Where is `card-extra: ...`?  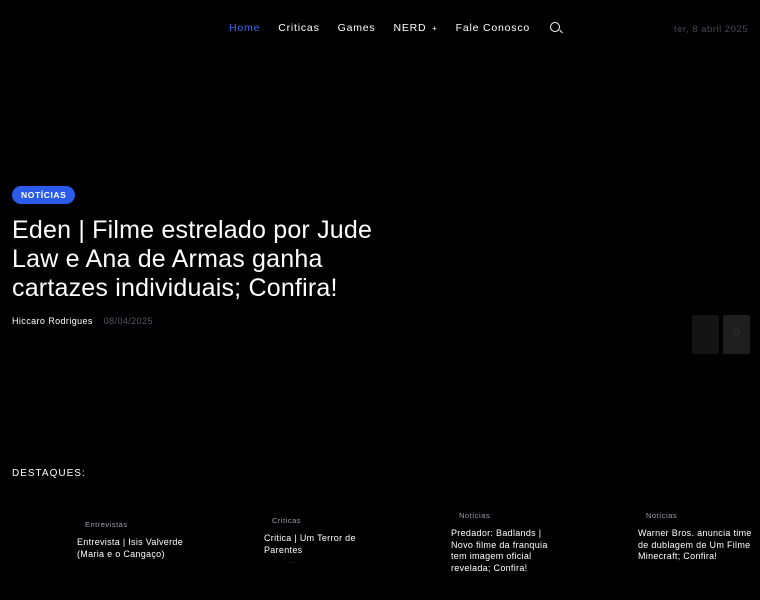
card-extra: ... is located at coordinates (291, 560).